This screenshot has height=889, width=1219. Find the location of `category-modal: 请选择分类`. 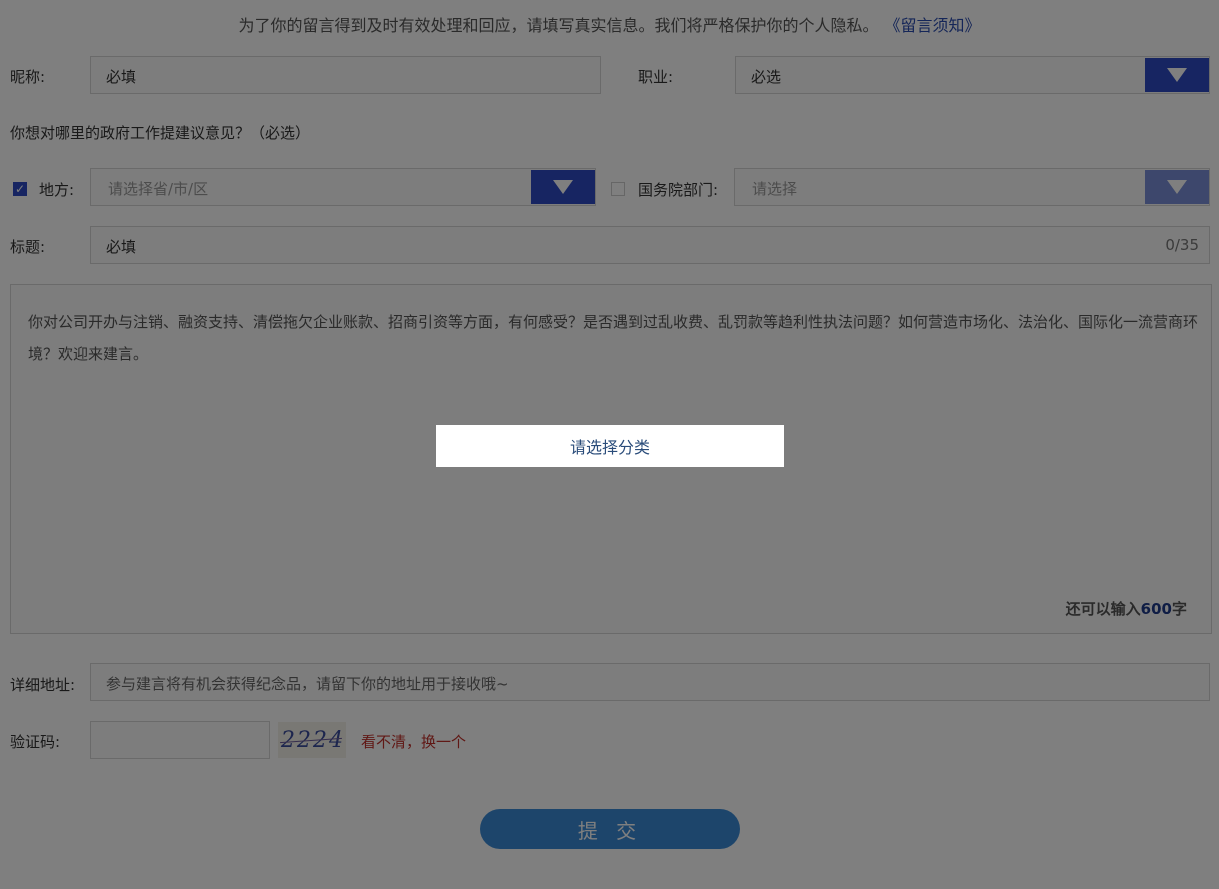

category-modal: 请选择分类 is located at coordinates (610, 446).